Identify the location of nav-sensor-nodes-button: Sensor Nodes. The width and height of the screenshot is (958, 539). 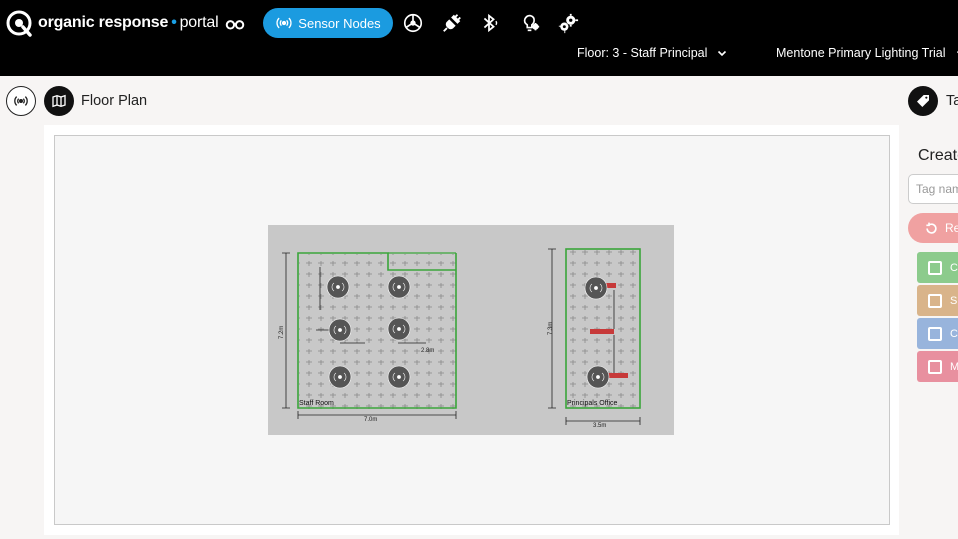
(328, 23).